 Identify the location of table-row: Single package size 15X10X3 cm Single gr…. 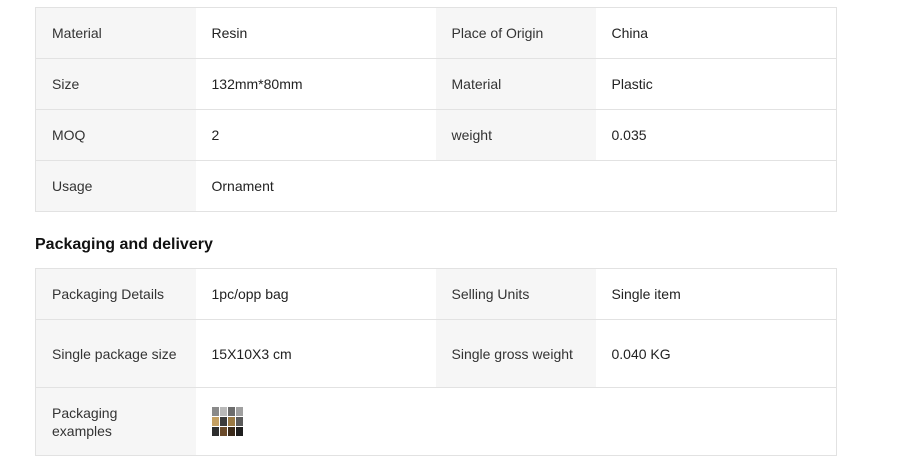
(436, 353).